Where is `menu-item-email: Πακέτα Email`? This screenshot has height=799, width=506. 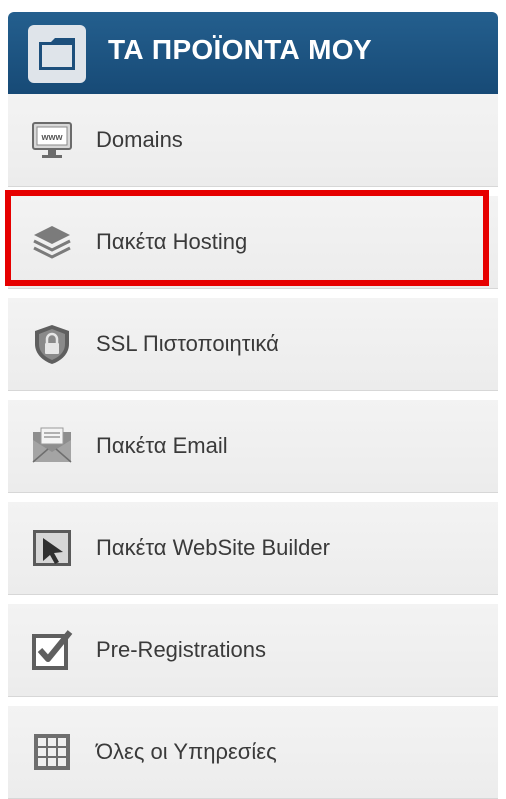 menu-item-email: Πακέτα Email is located at coordinates (253, 446).